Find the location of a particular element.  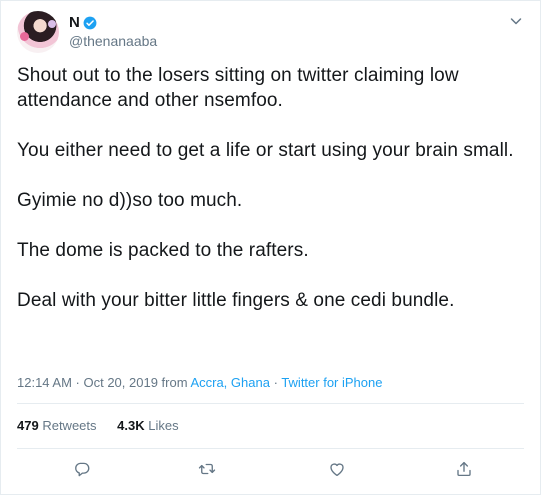

reply-button is located at coordinates (82, 471).